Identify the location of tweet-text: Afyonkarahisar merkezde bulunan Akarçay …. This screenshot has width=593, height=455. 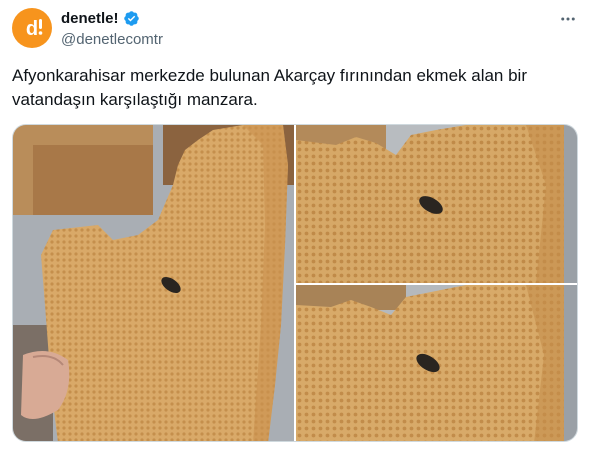
(269, 87).